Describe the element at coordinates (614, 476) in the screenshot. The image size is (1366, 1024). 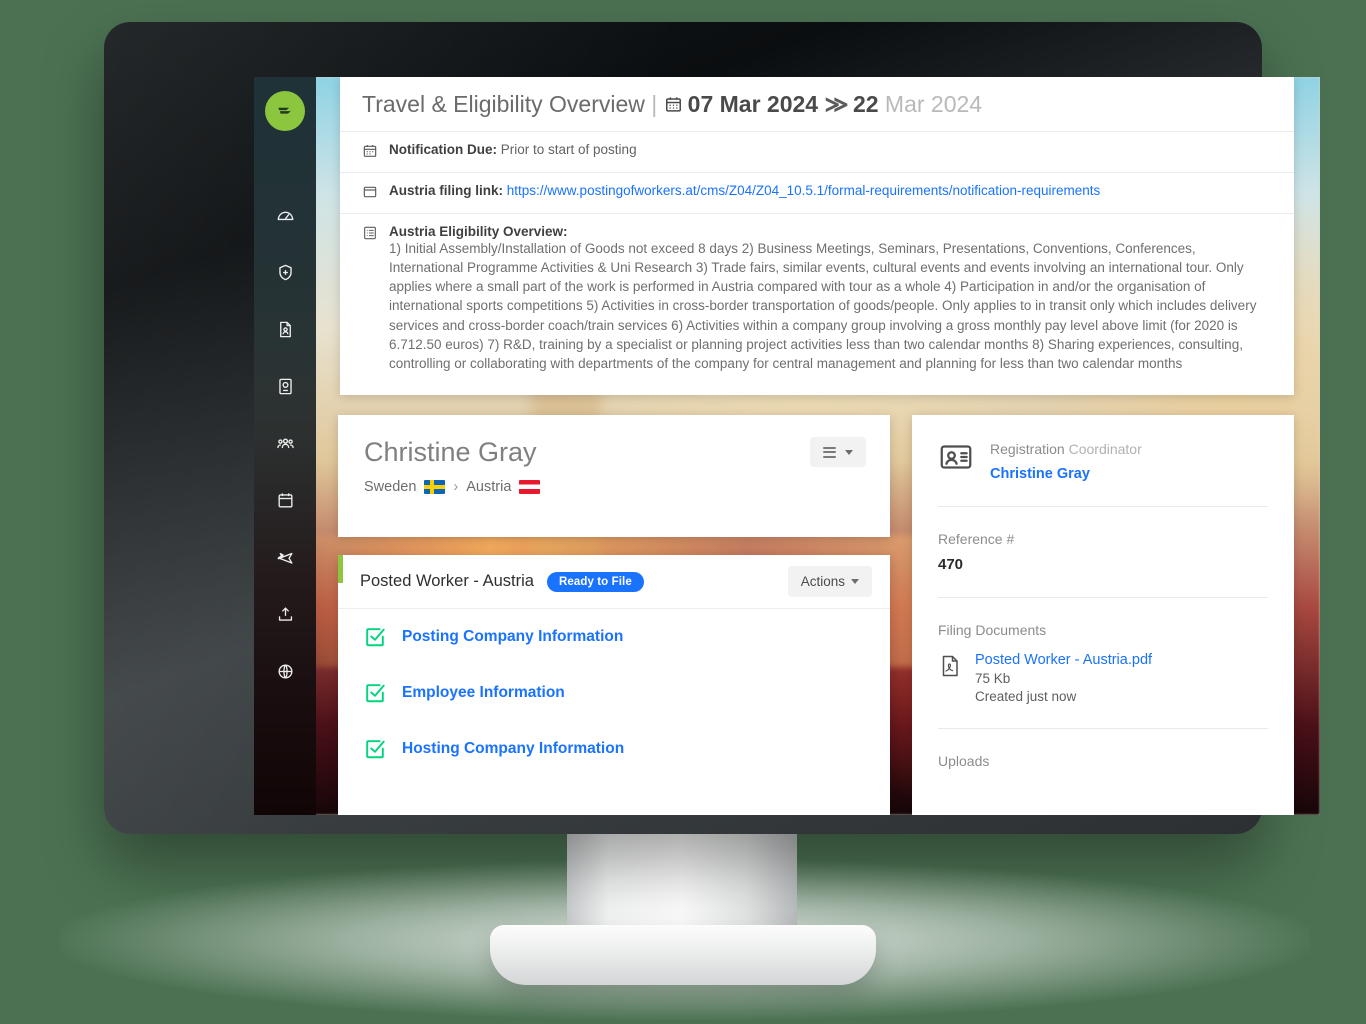
I see `worker-summary-card: Christine Gray Sweden › Austria` at that location.